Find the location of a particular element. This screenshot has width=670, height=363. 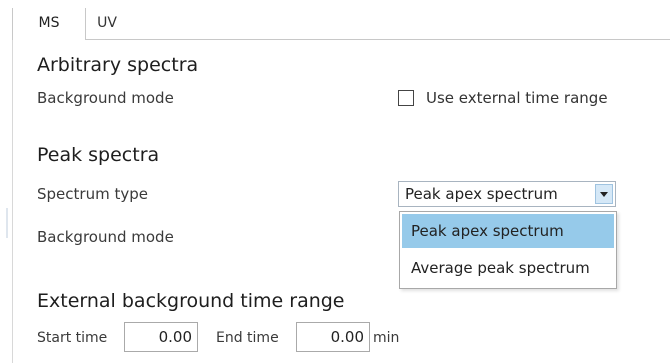

external-background-heading: External background time range is located at coordinates (191, 301).